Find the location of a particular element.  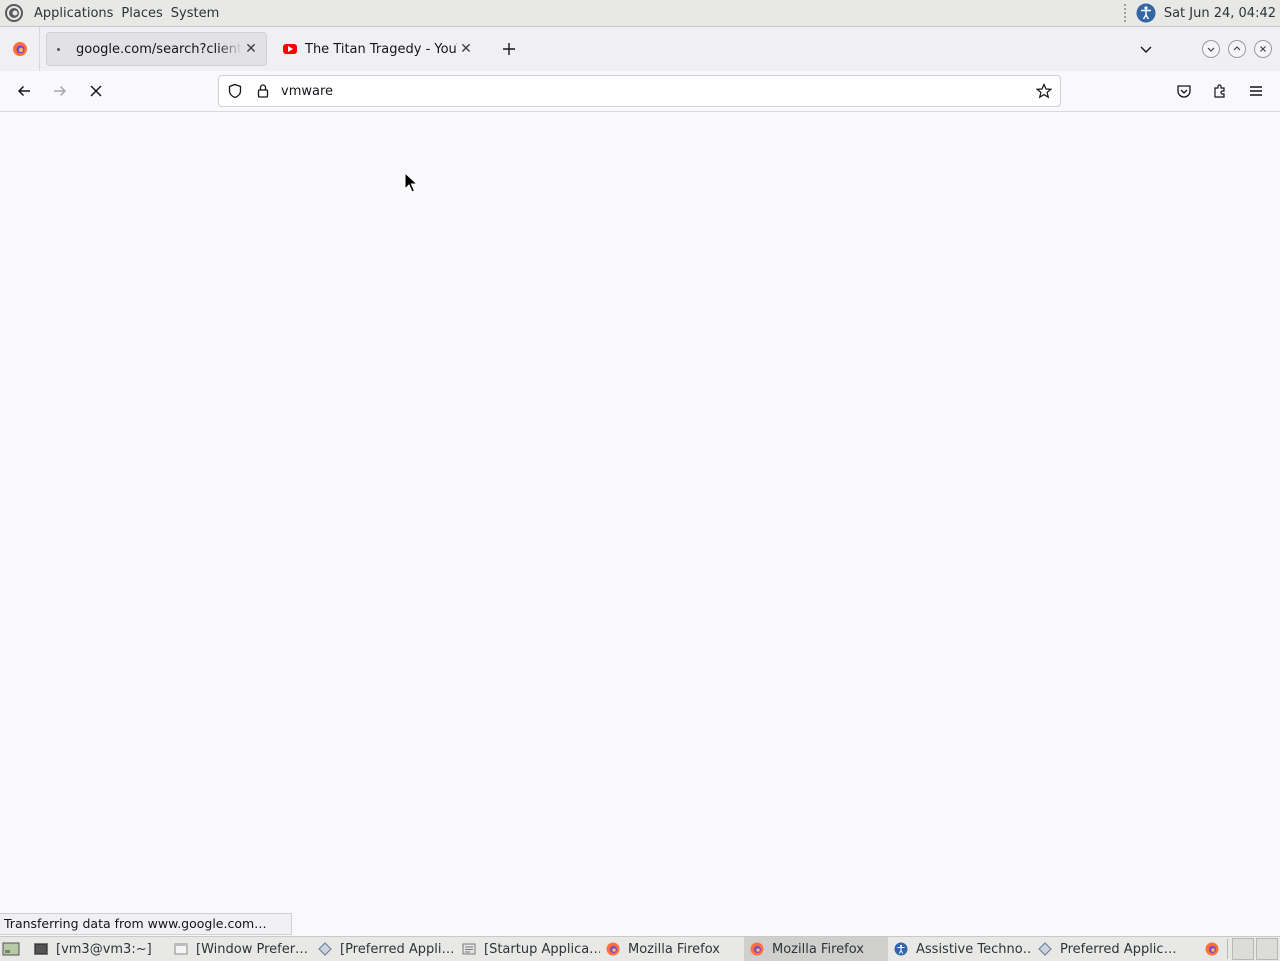

arrow-left-icon is located at coordinates (23, 91).